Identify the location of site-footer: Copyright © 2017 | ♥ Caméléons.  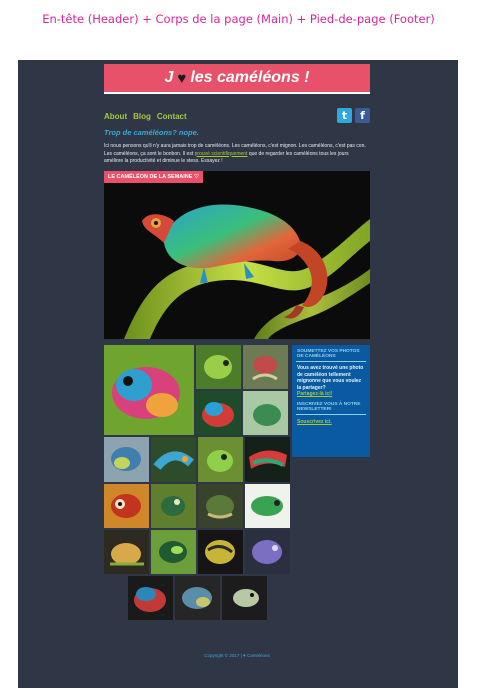
(237, 655).